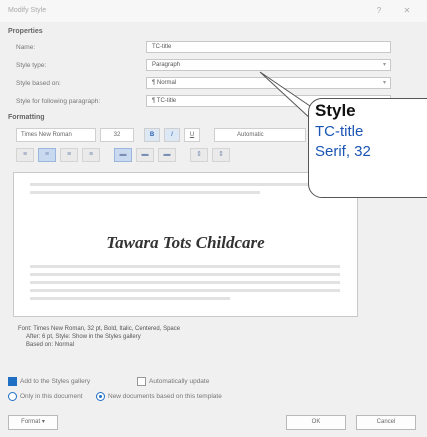  I want to click on name-label: Name:, so click(26, 47).